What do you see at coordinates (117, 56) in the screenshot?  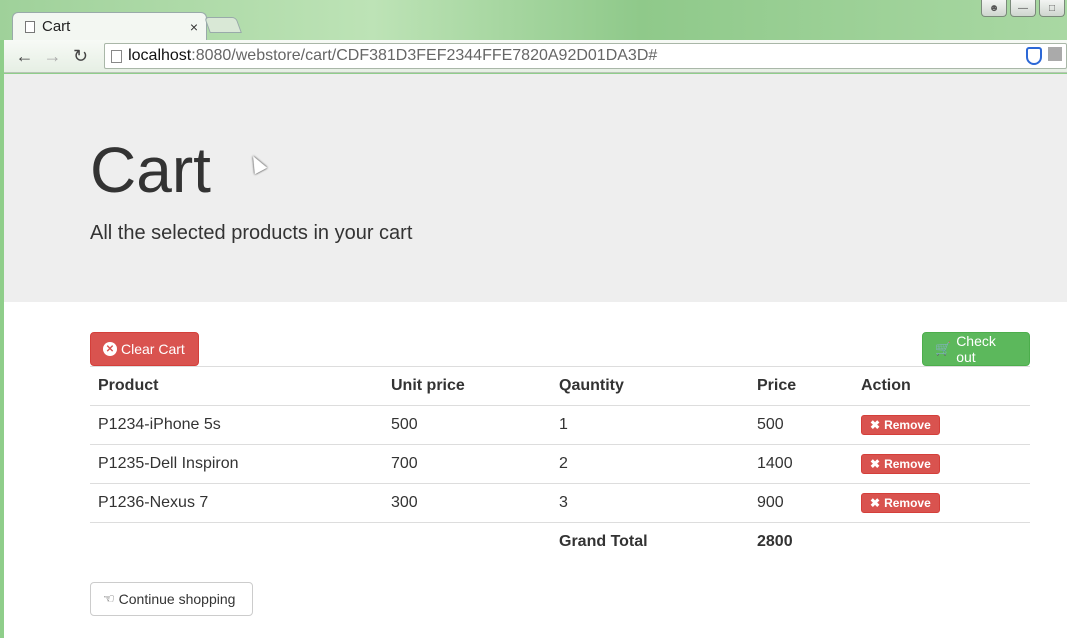 I see `page-info-icon` at bounding box center [117, 56].